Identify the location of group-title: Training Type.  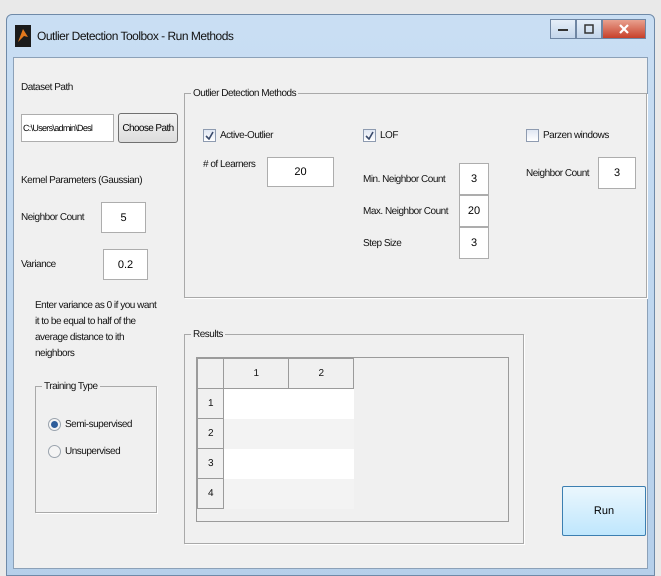
(71, 386).